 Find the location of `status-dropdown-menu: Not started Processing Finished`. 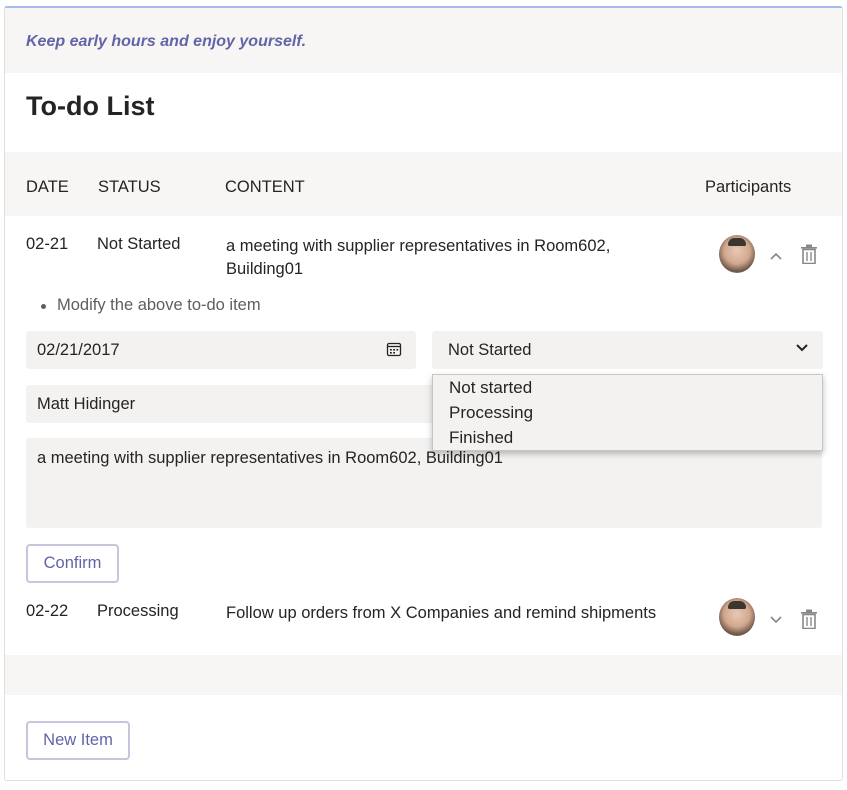

status-dropdown-menu: Not started Processing Finished is located at coordinates (627, 412).